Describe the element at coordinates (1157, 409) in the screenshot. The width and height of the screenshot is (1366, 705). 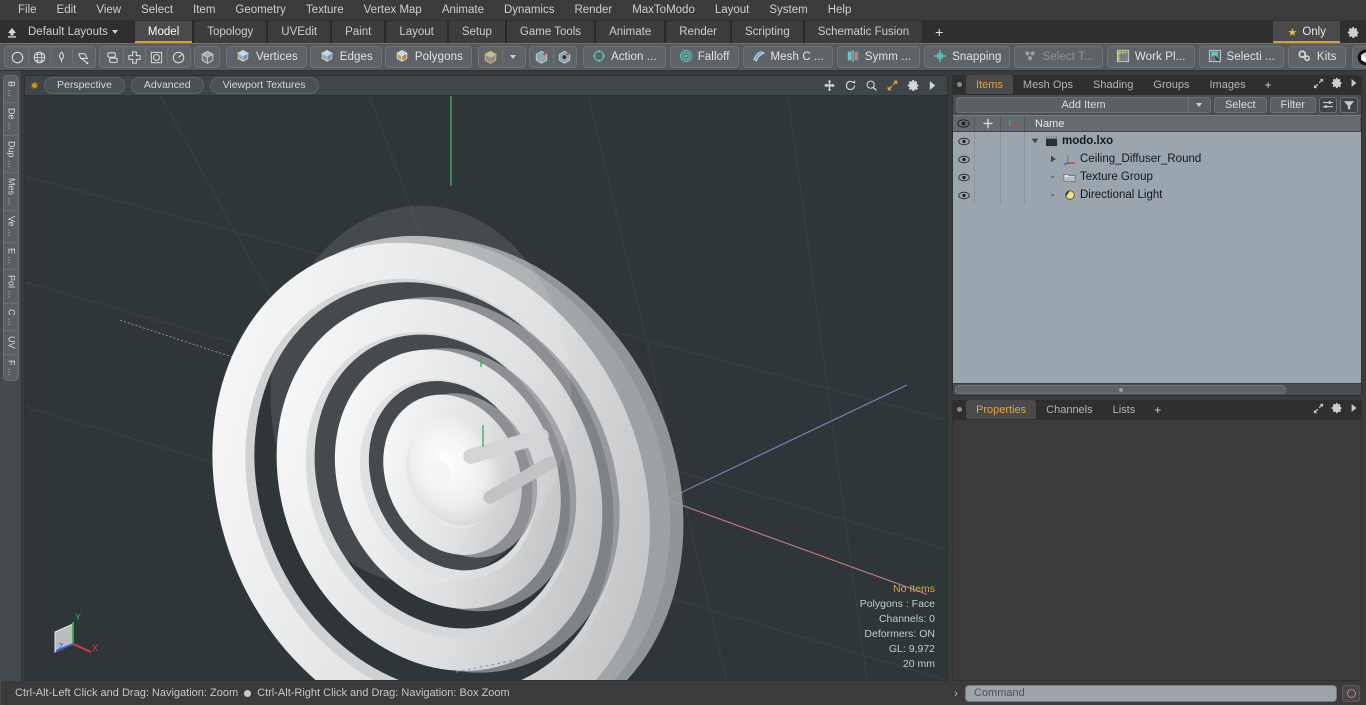
I see `add-properties-tab-button: +` at that location.